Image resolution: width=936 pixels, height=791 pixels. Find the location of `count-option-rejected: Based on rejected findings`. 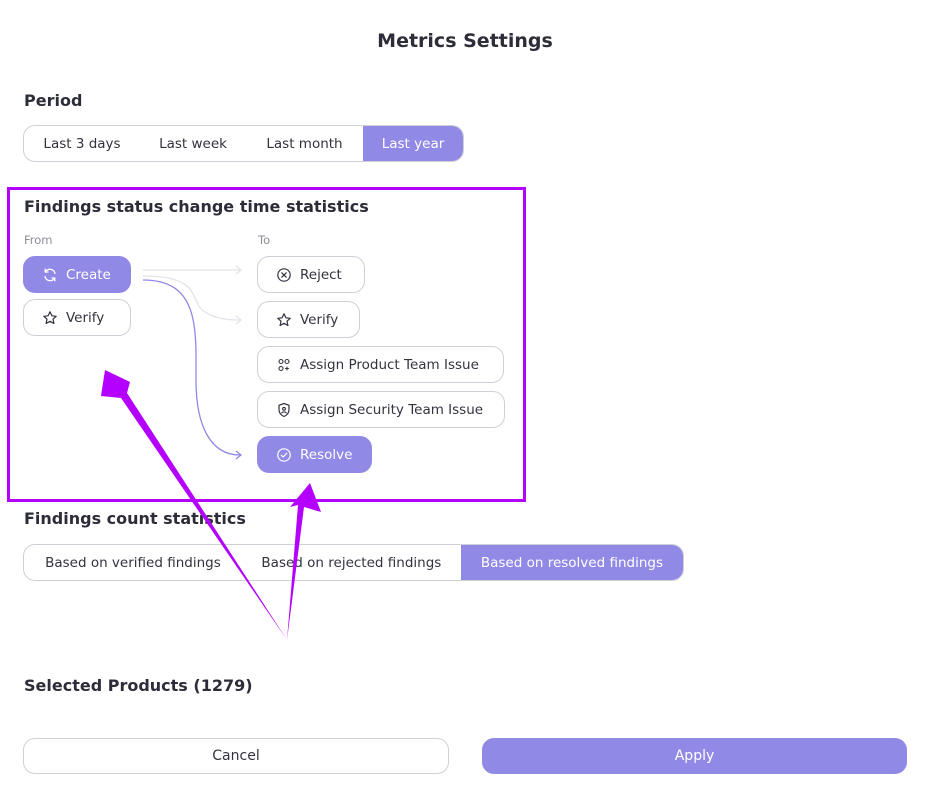

count-option-rejected: Based on rejected findings is located at coordinates (351, 562).